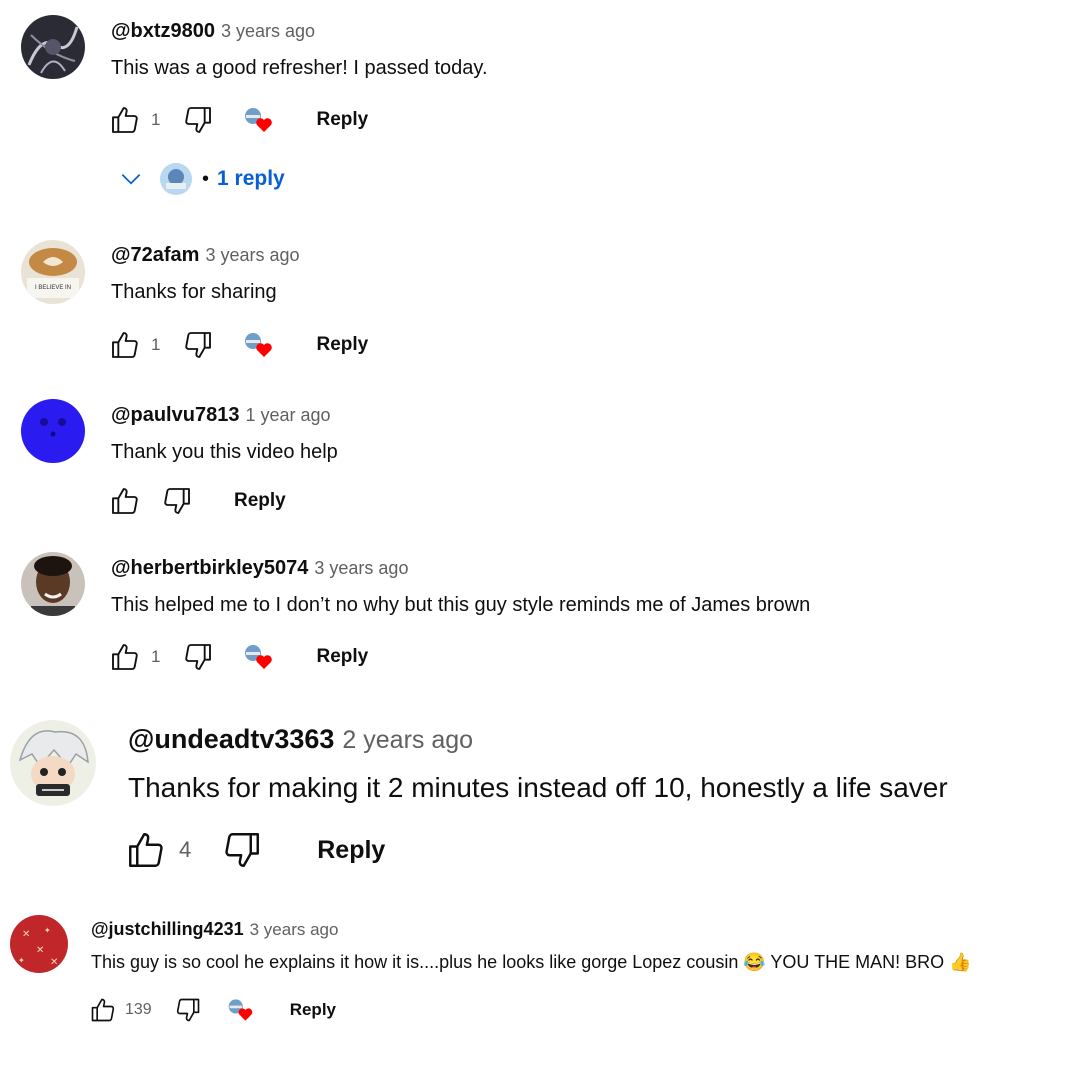 This screenshot has width=1080, height=1080. I want to click on like-count: 139, so click(138, 1009).